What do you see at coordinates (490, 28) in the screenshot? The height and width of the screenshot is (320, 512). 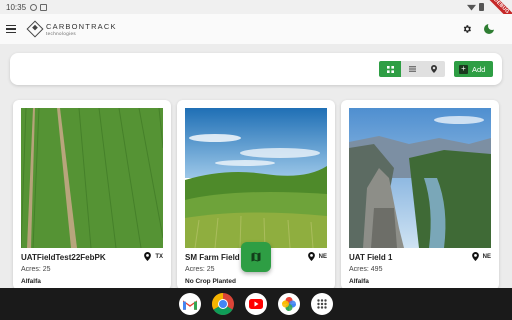 I see `theme-toggle-icon` at bounding box center [490, 28].